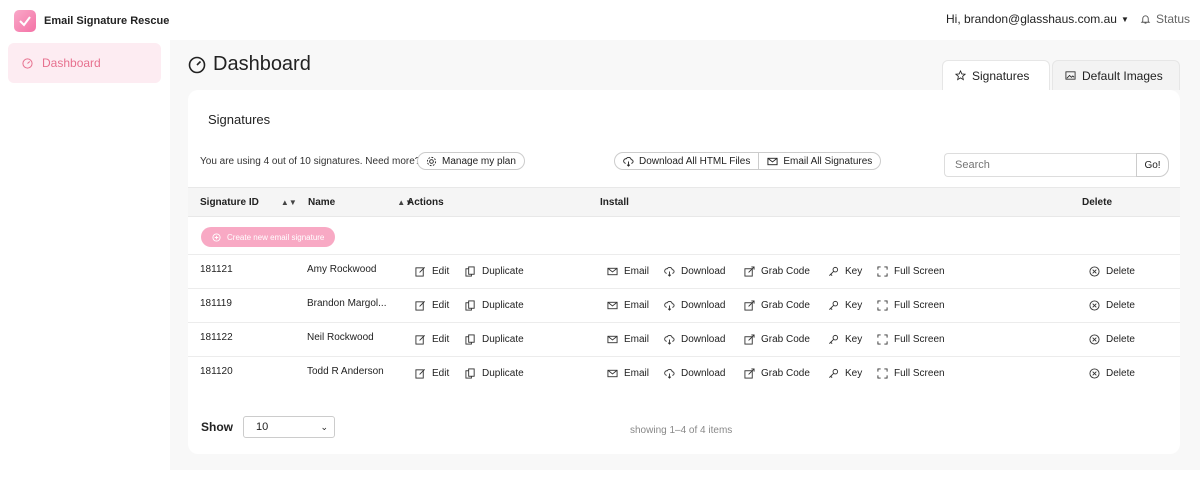 The height and width of the screenshot is (483, 1200). What do you see at coordinates (216, 237) in the screenshot?
I see `plus-circle-icon` at bounding box center [216, 237].